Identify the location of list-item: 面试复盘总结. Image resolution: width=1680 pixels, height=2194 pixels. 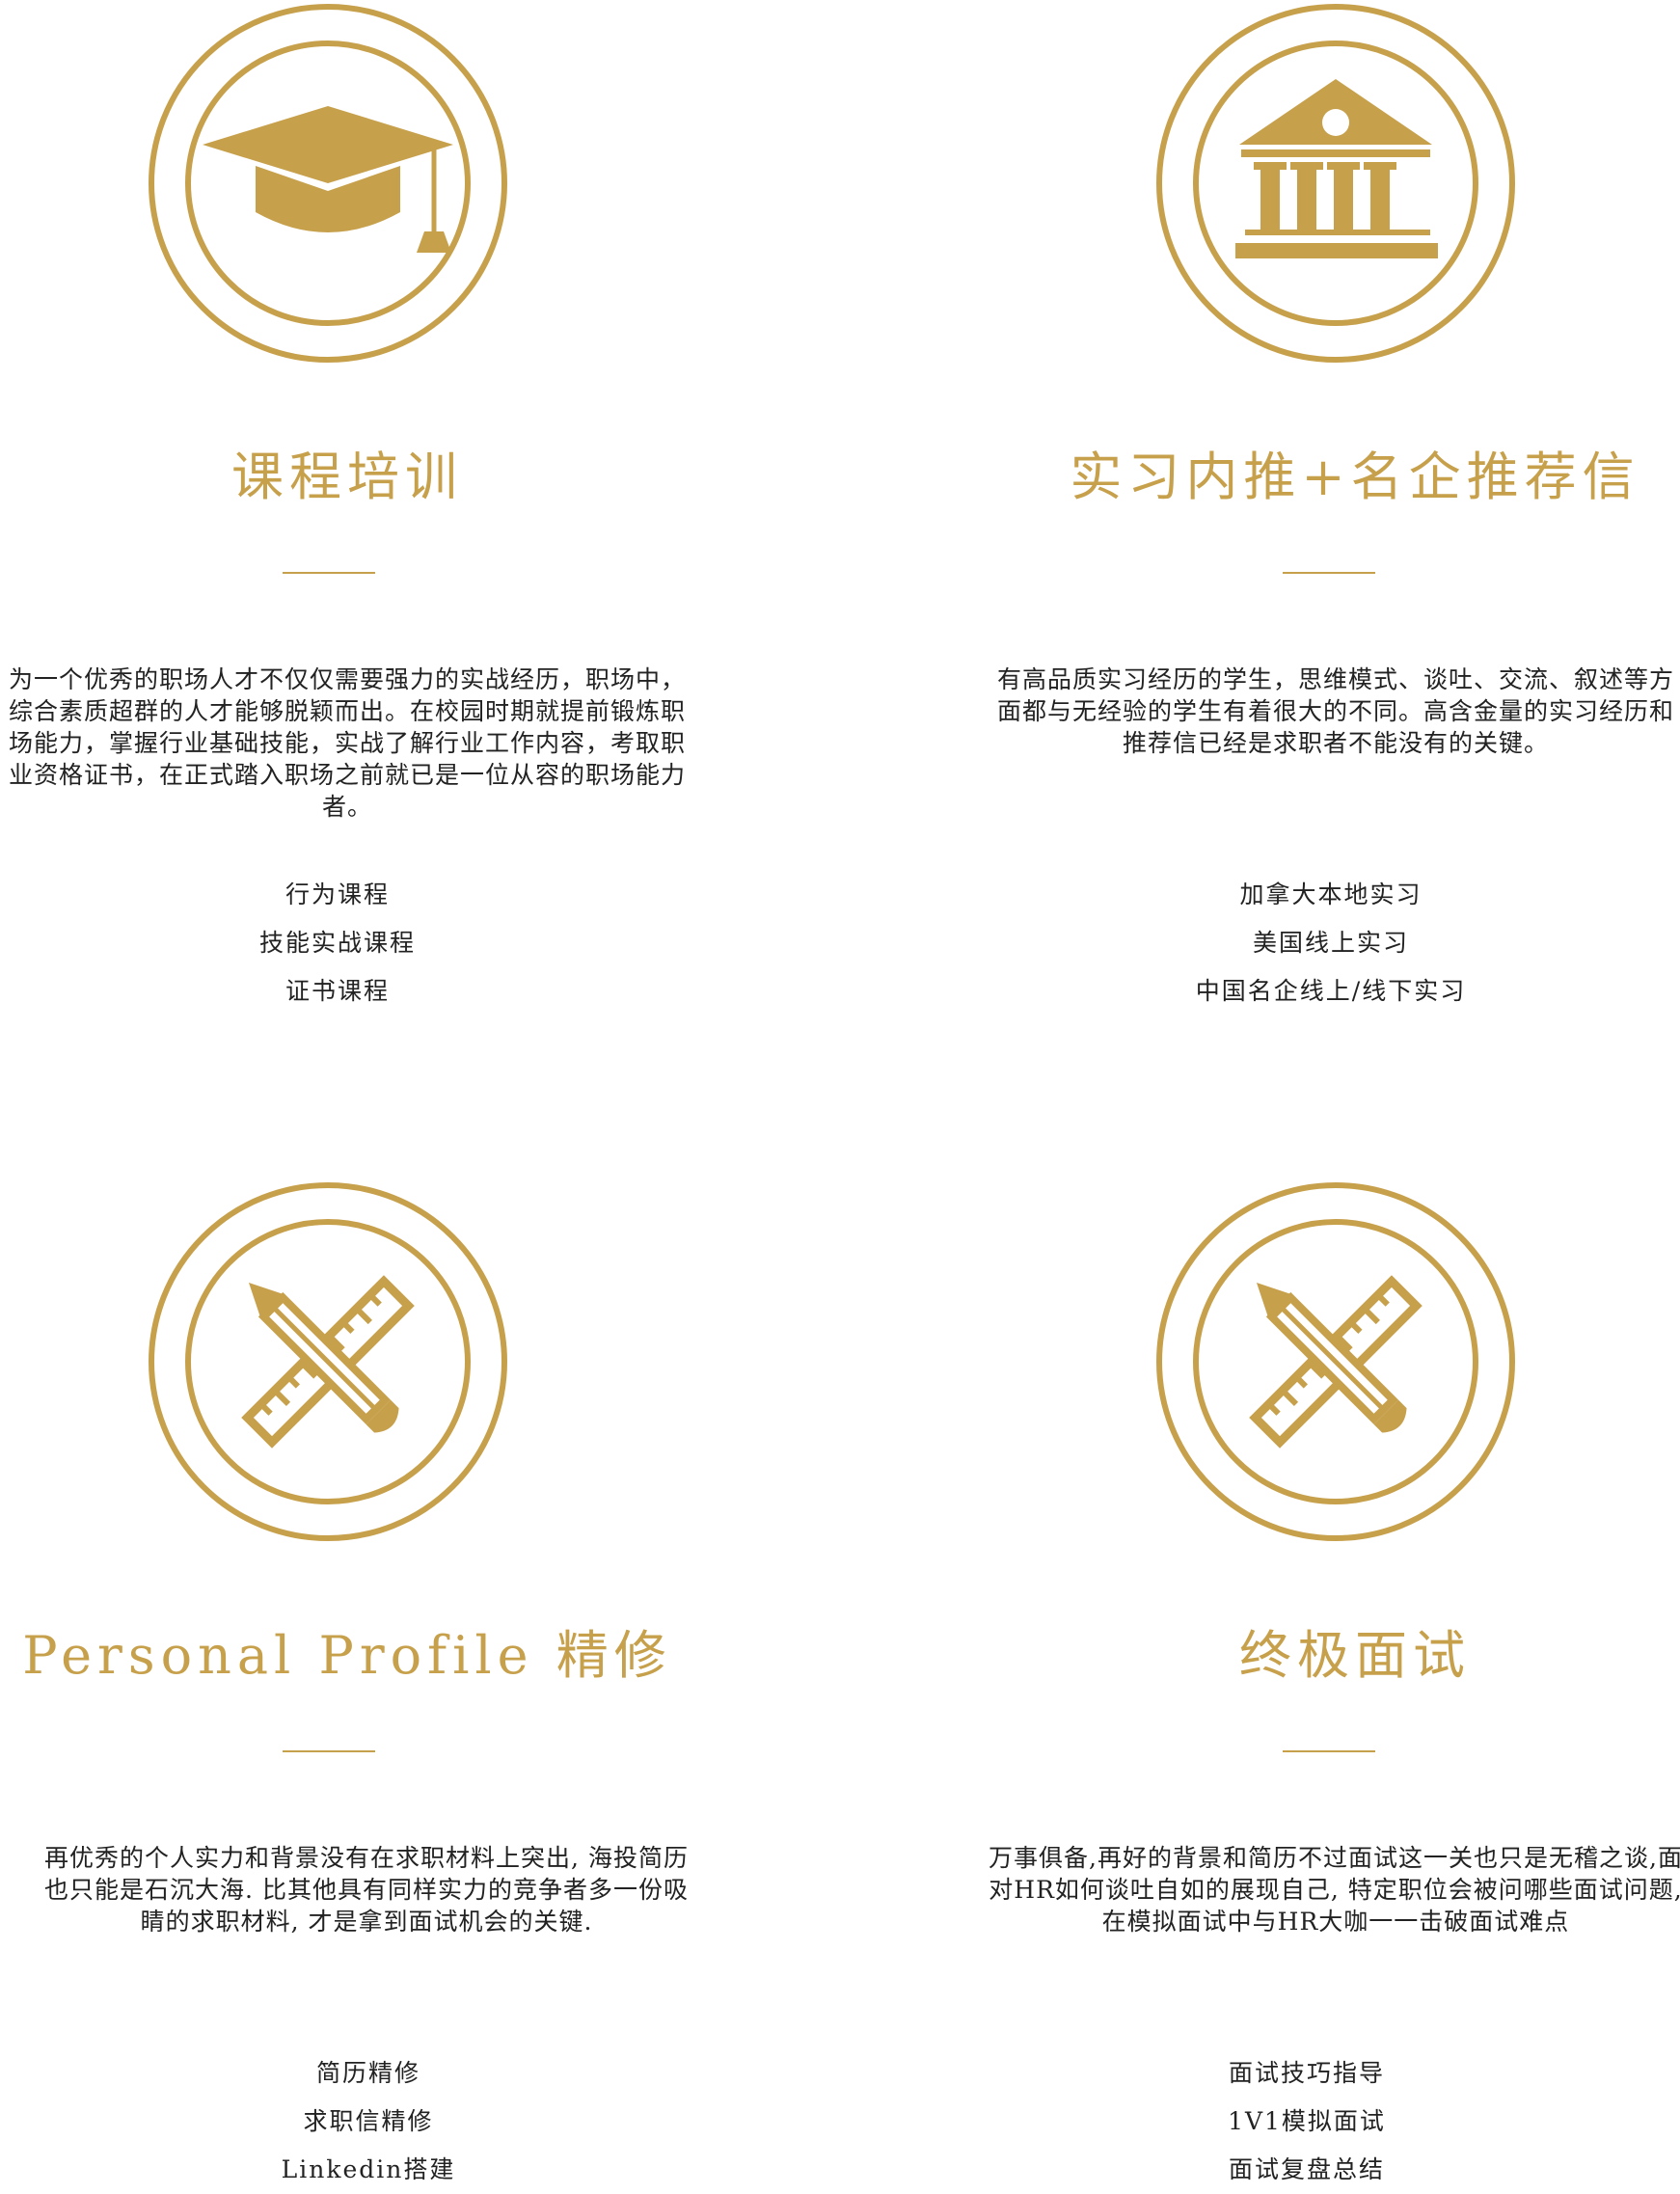
(1306, 2169).